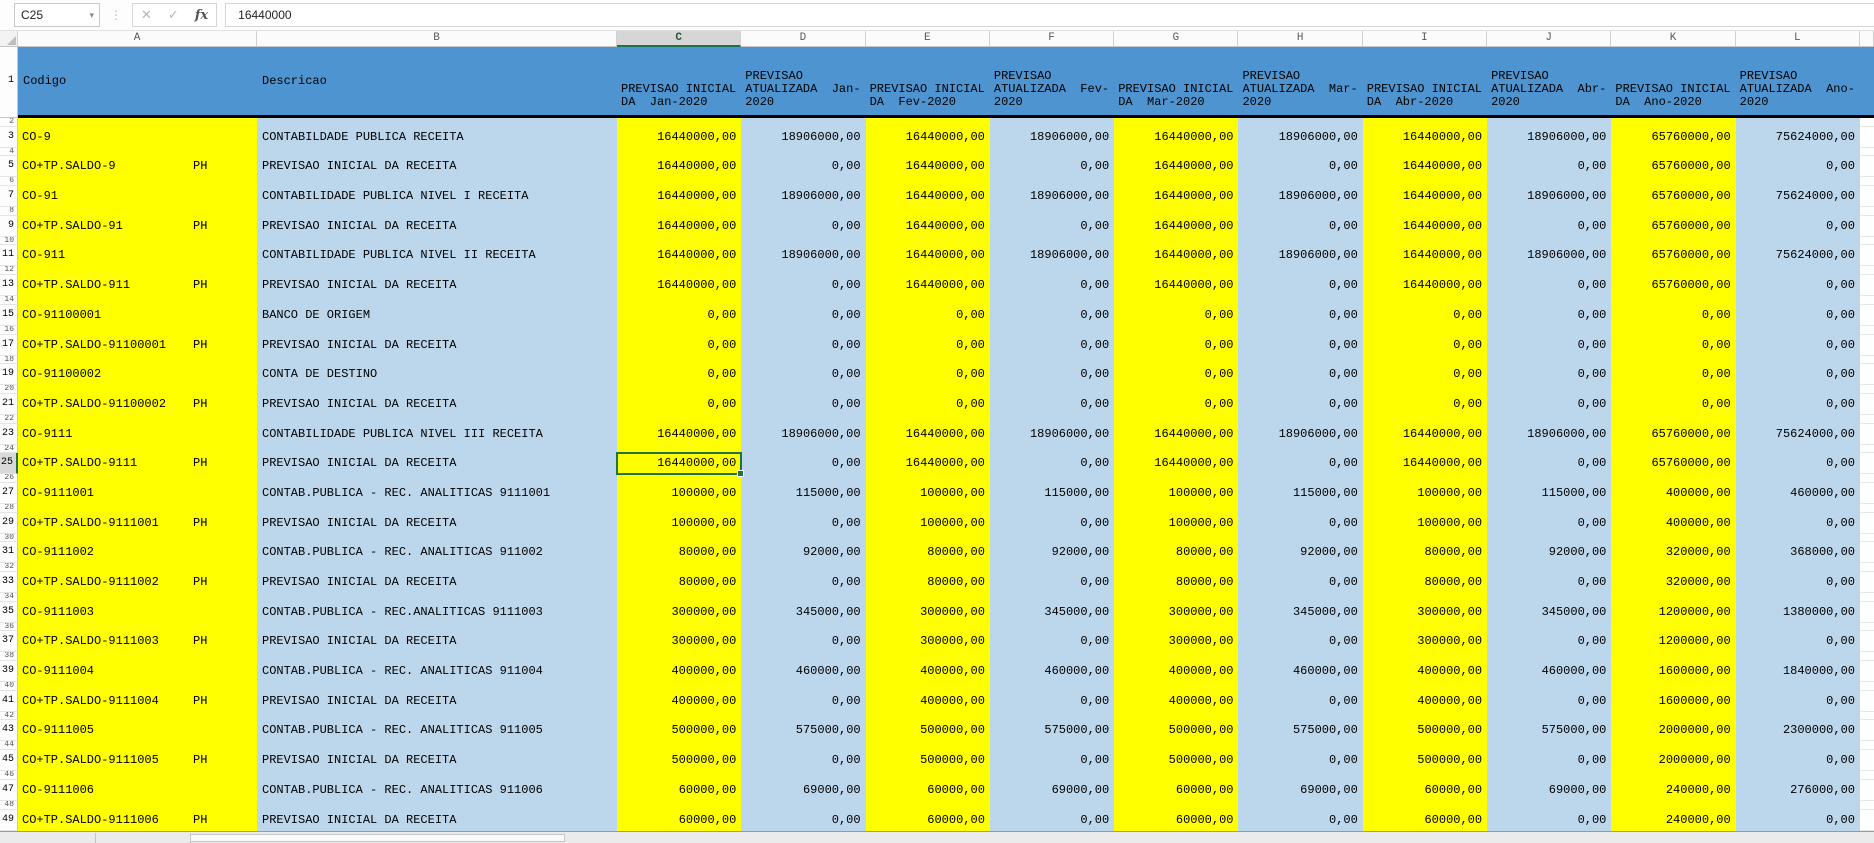  Describe the element at coordinates (1425, 404) in the screenshot. I see `cell-I21: 0,00` at that location.